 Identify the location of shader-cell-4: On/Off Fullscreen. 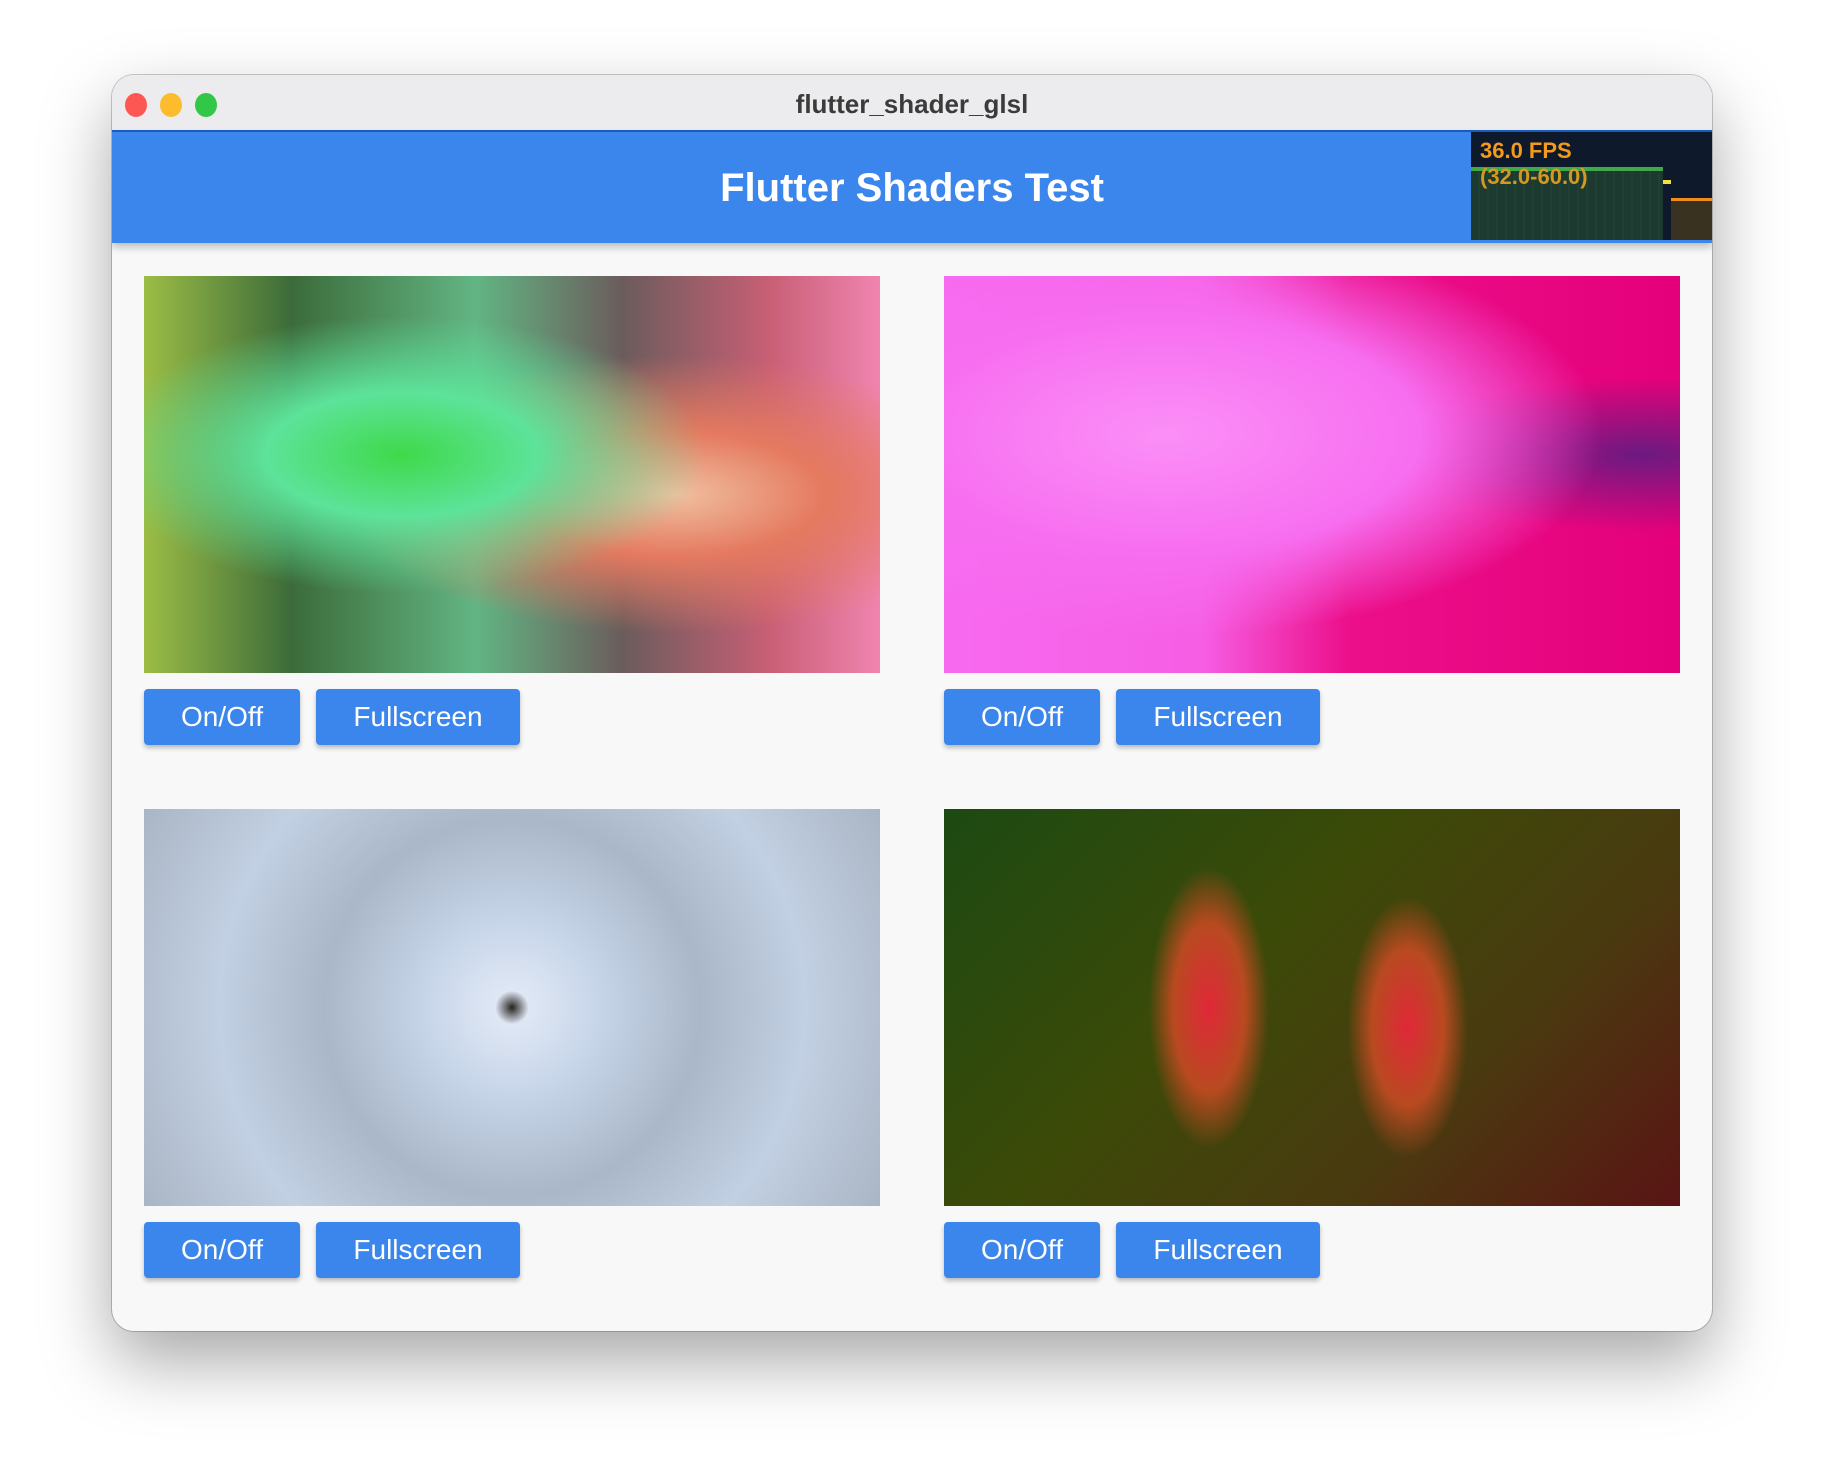
(1312, 1043).